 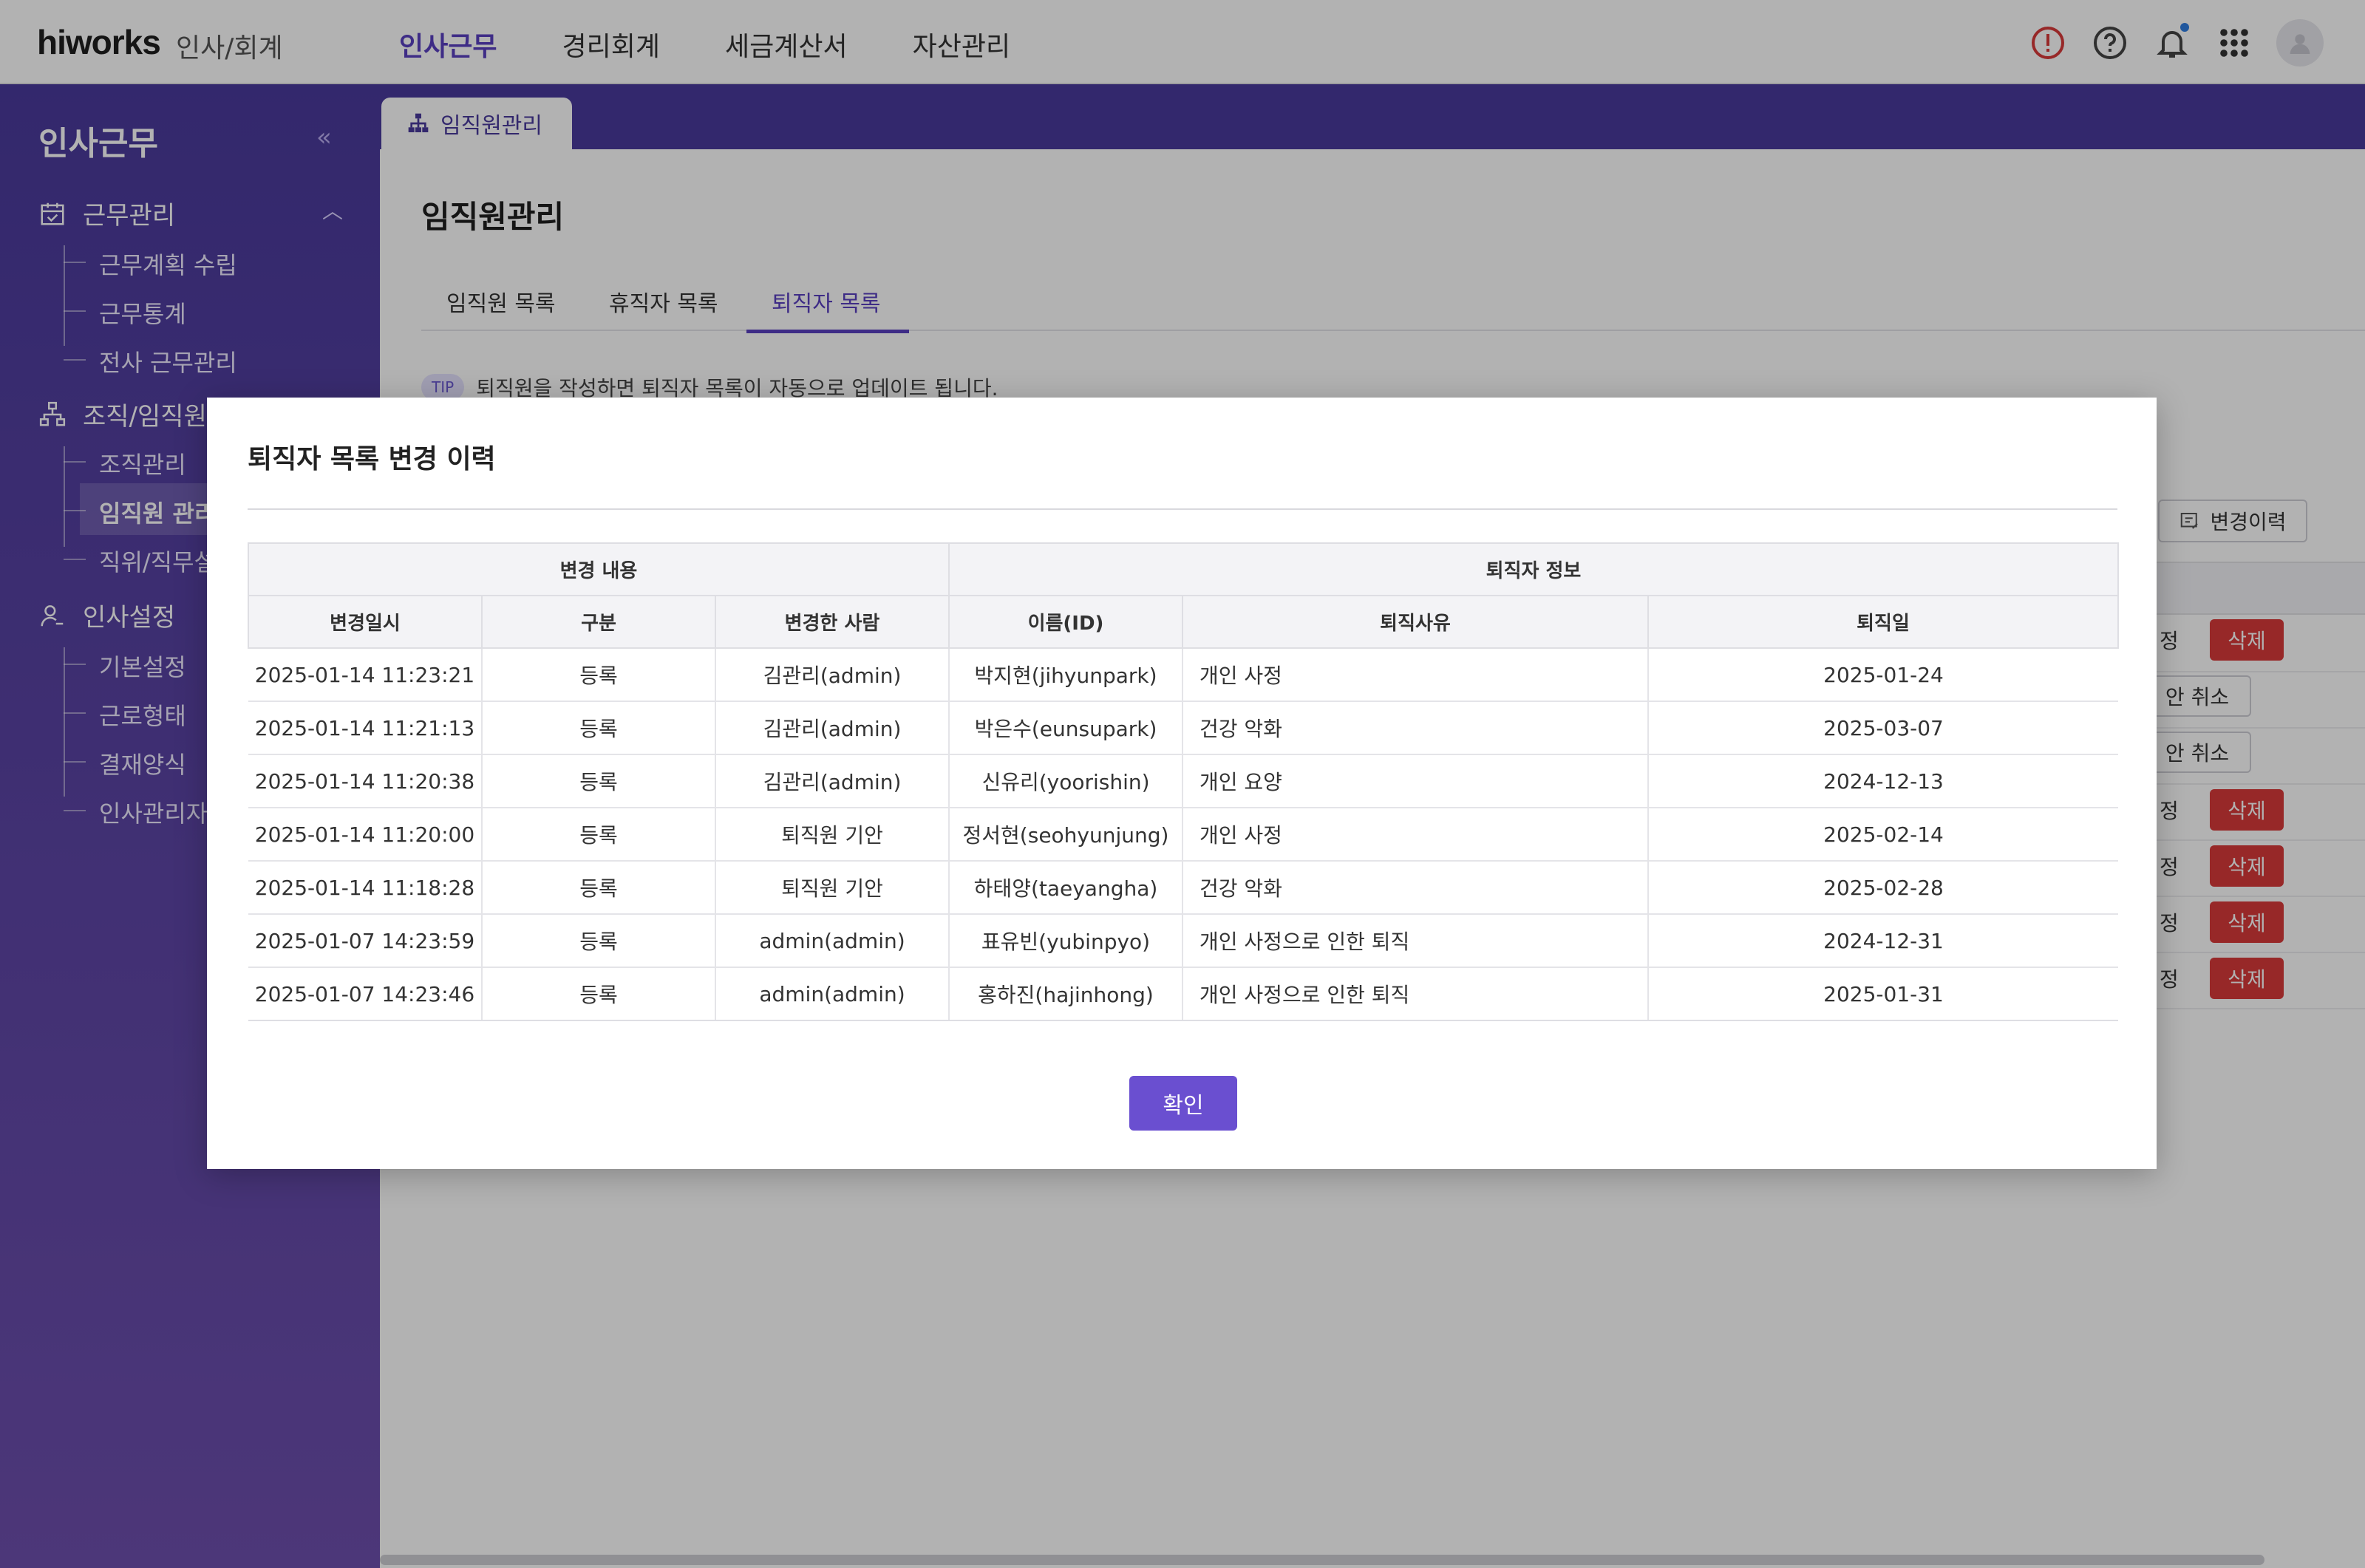 What do you see at coordinates (1065, 781) in the screenshot?
I see `cell-name-id: 신유리(yoorishin)` at bounding box center [1065, 781].